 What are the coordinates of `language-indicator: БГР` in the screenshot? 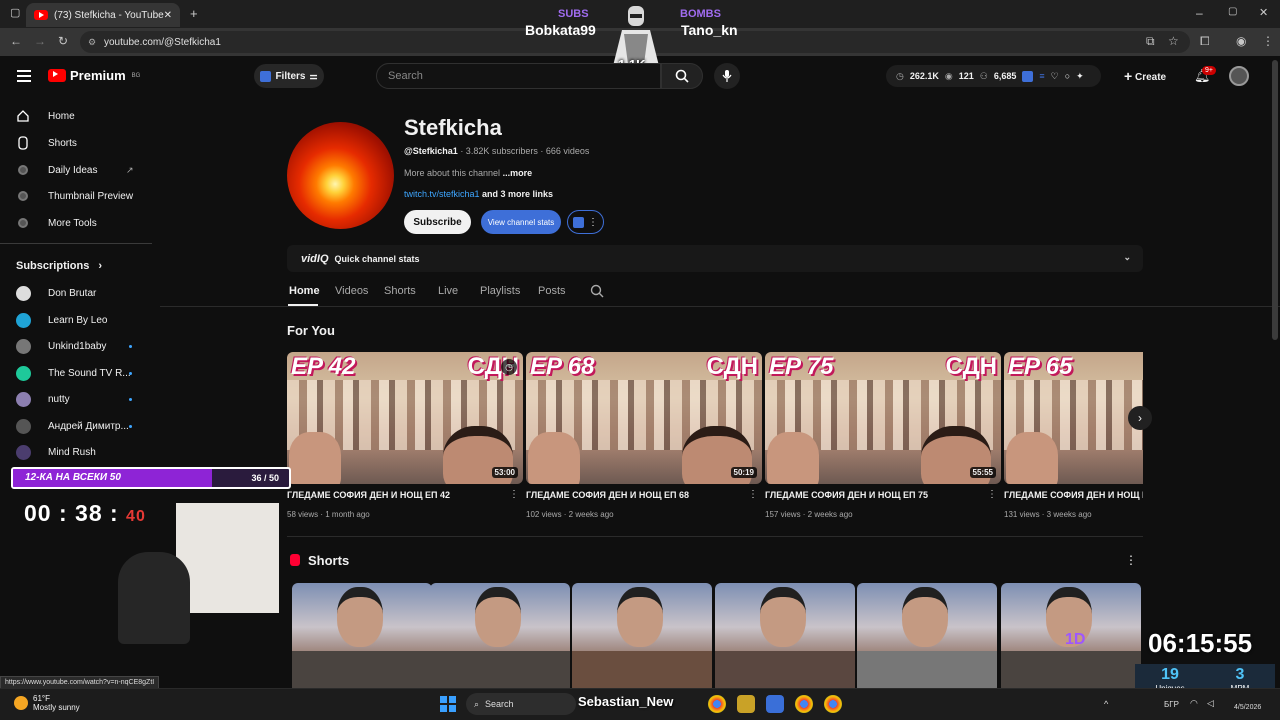 It's located at (1171, 704).